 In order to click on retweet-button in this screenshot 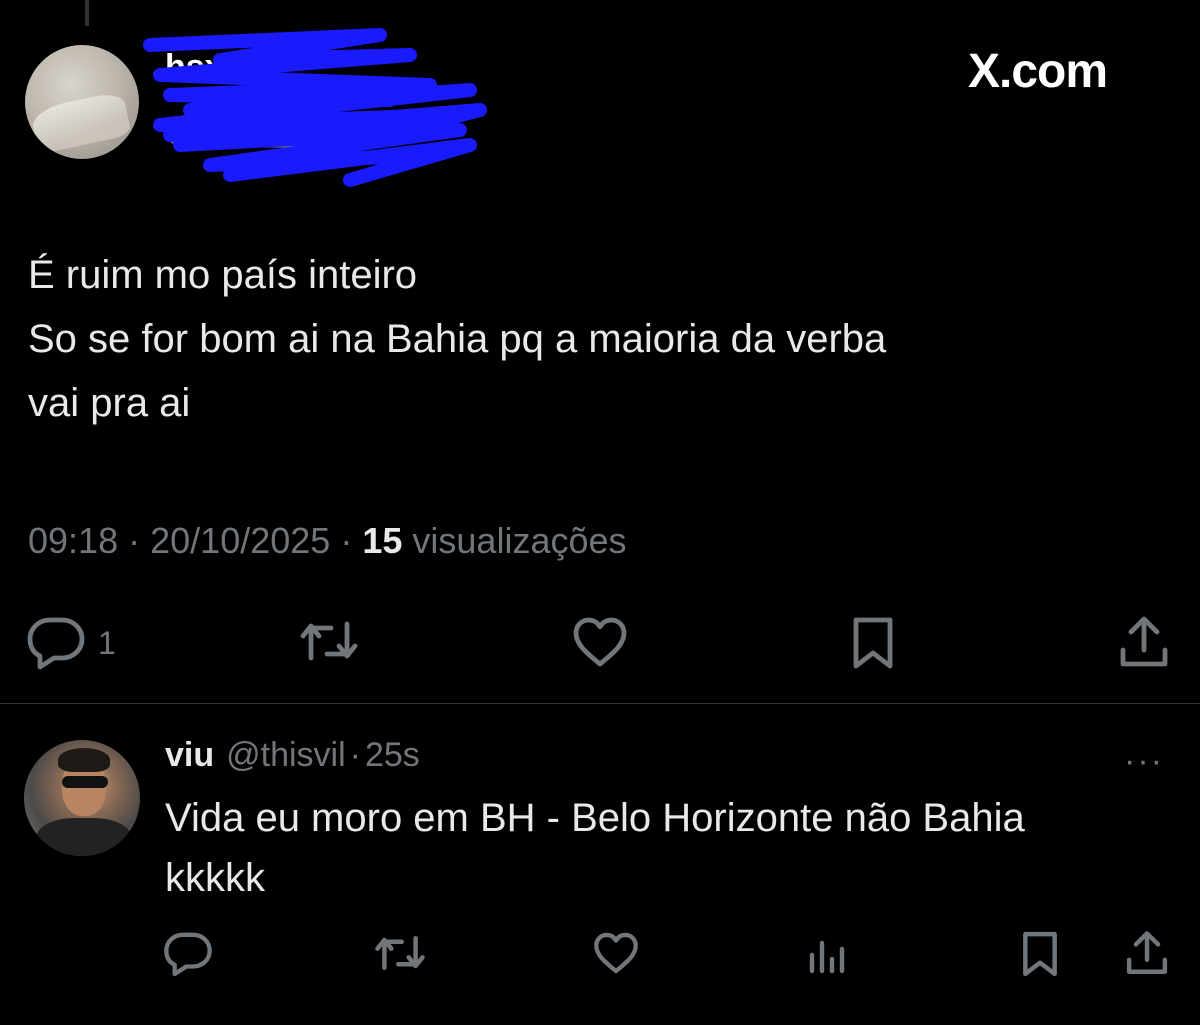, I will do `click(329, 641)`.